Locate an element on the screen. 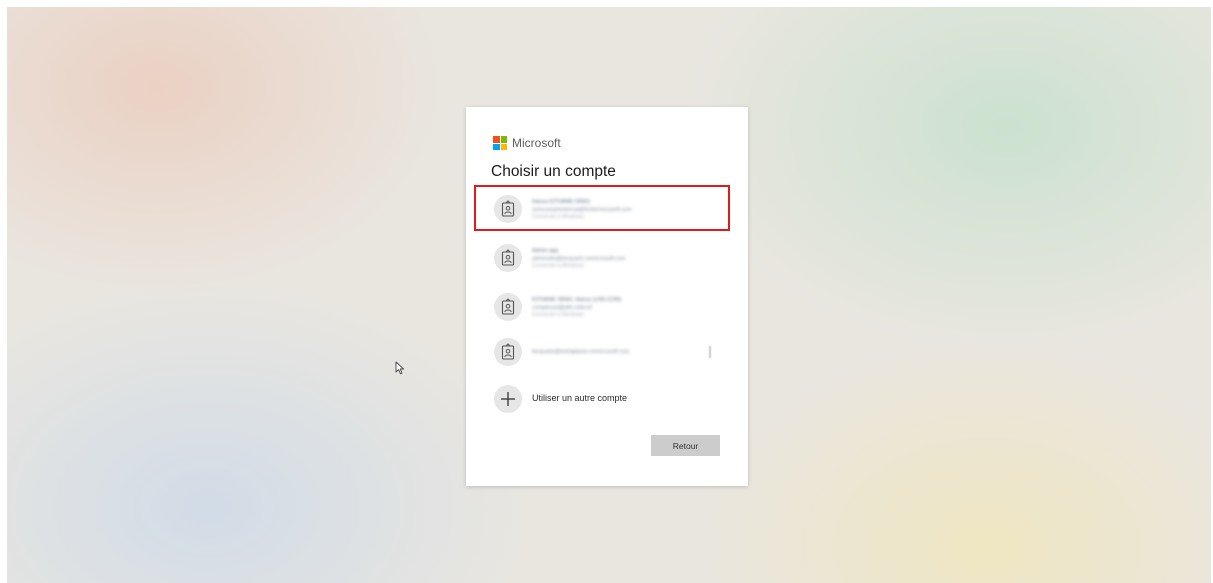 This screenshot has height=583, width=1213. account-email: nomcompteinternal@fichiernecaseft.com is located at coordinates (582, 209).